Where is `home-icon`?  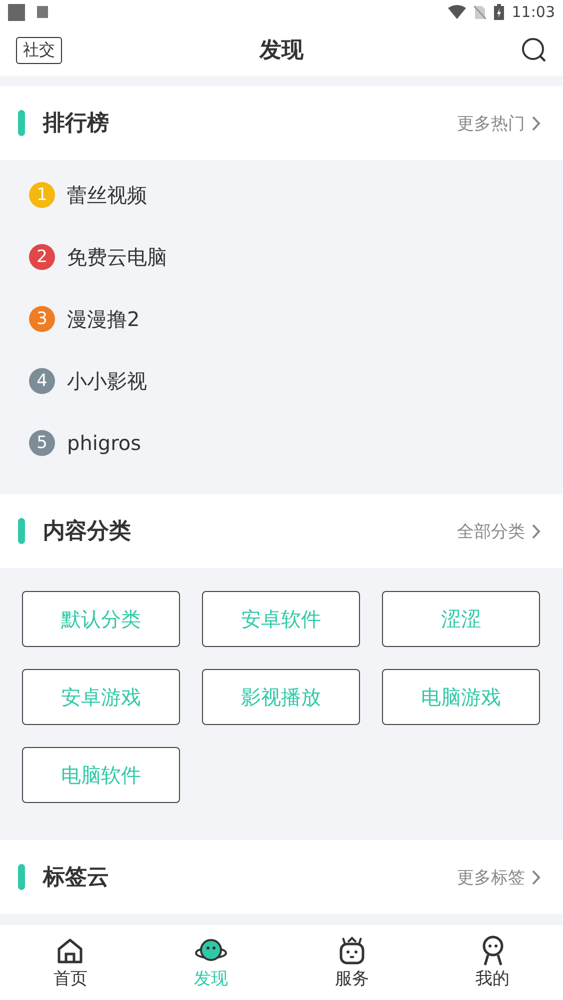 home-icon is located at coordinates (70, 951).